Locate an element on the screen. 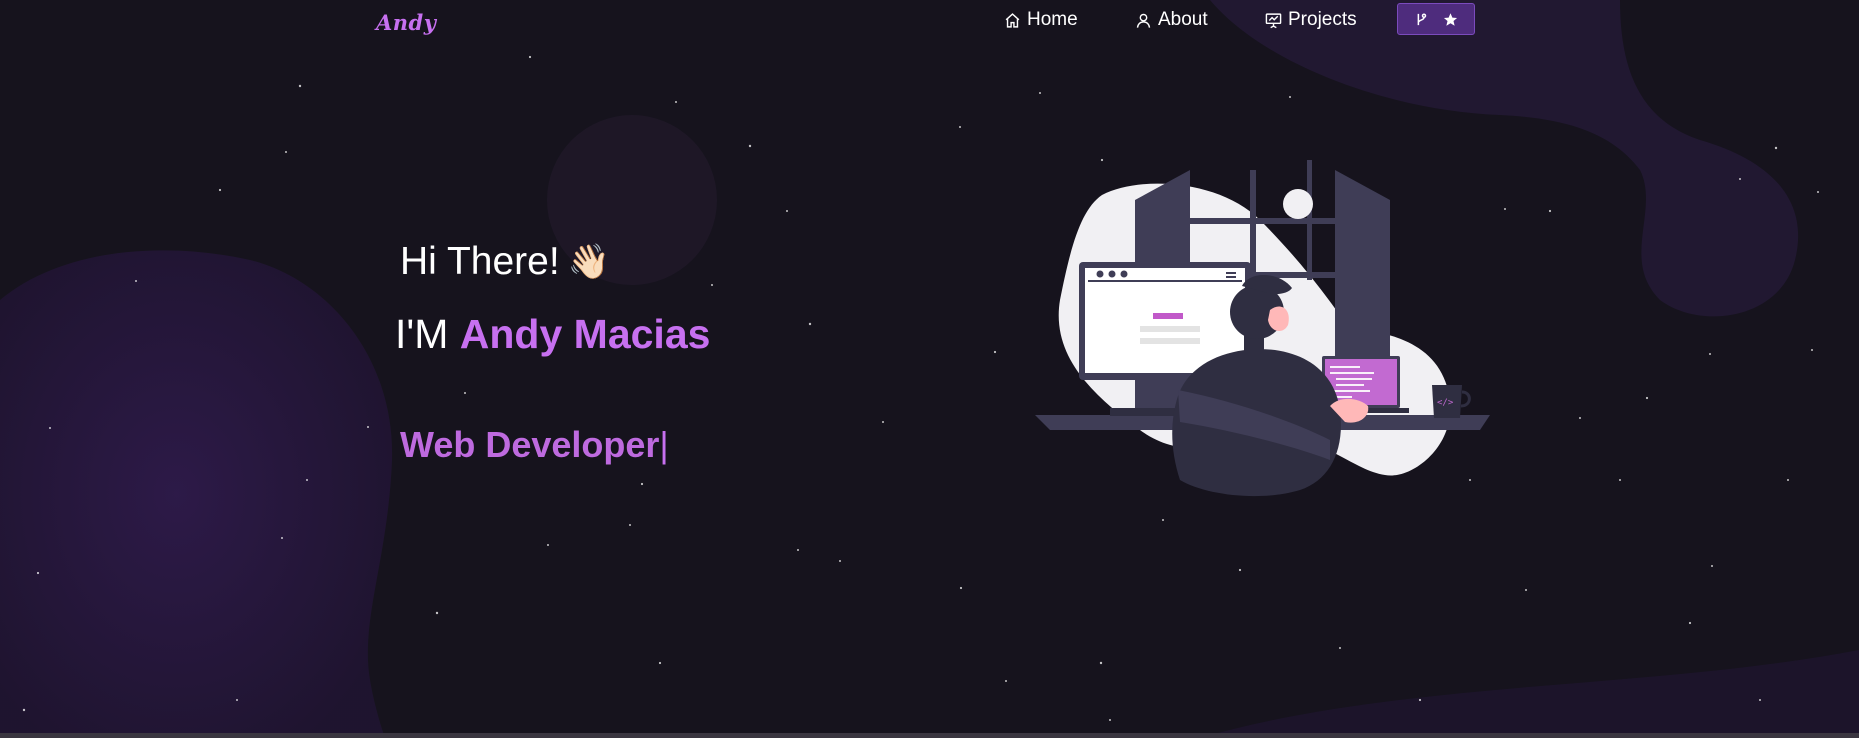  left-blob is located at coordinates (196, 494).